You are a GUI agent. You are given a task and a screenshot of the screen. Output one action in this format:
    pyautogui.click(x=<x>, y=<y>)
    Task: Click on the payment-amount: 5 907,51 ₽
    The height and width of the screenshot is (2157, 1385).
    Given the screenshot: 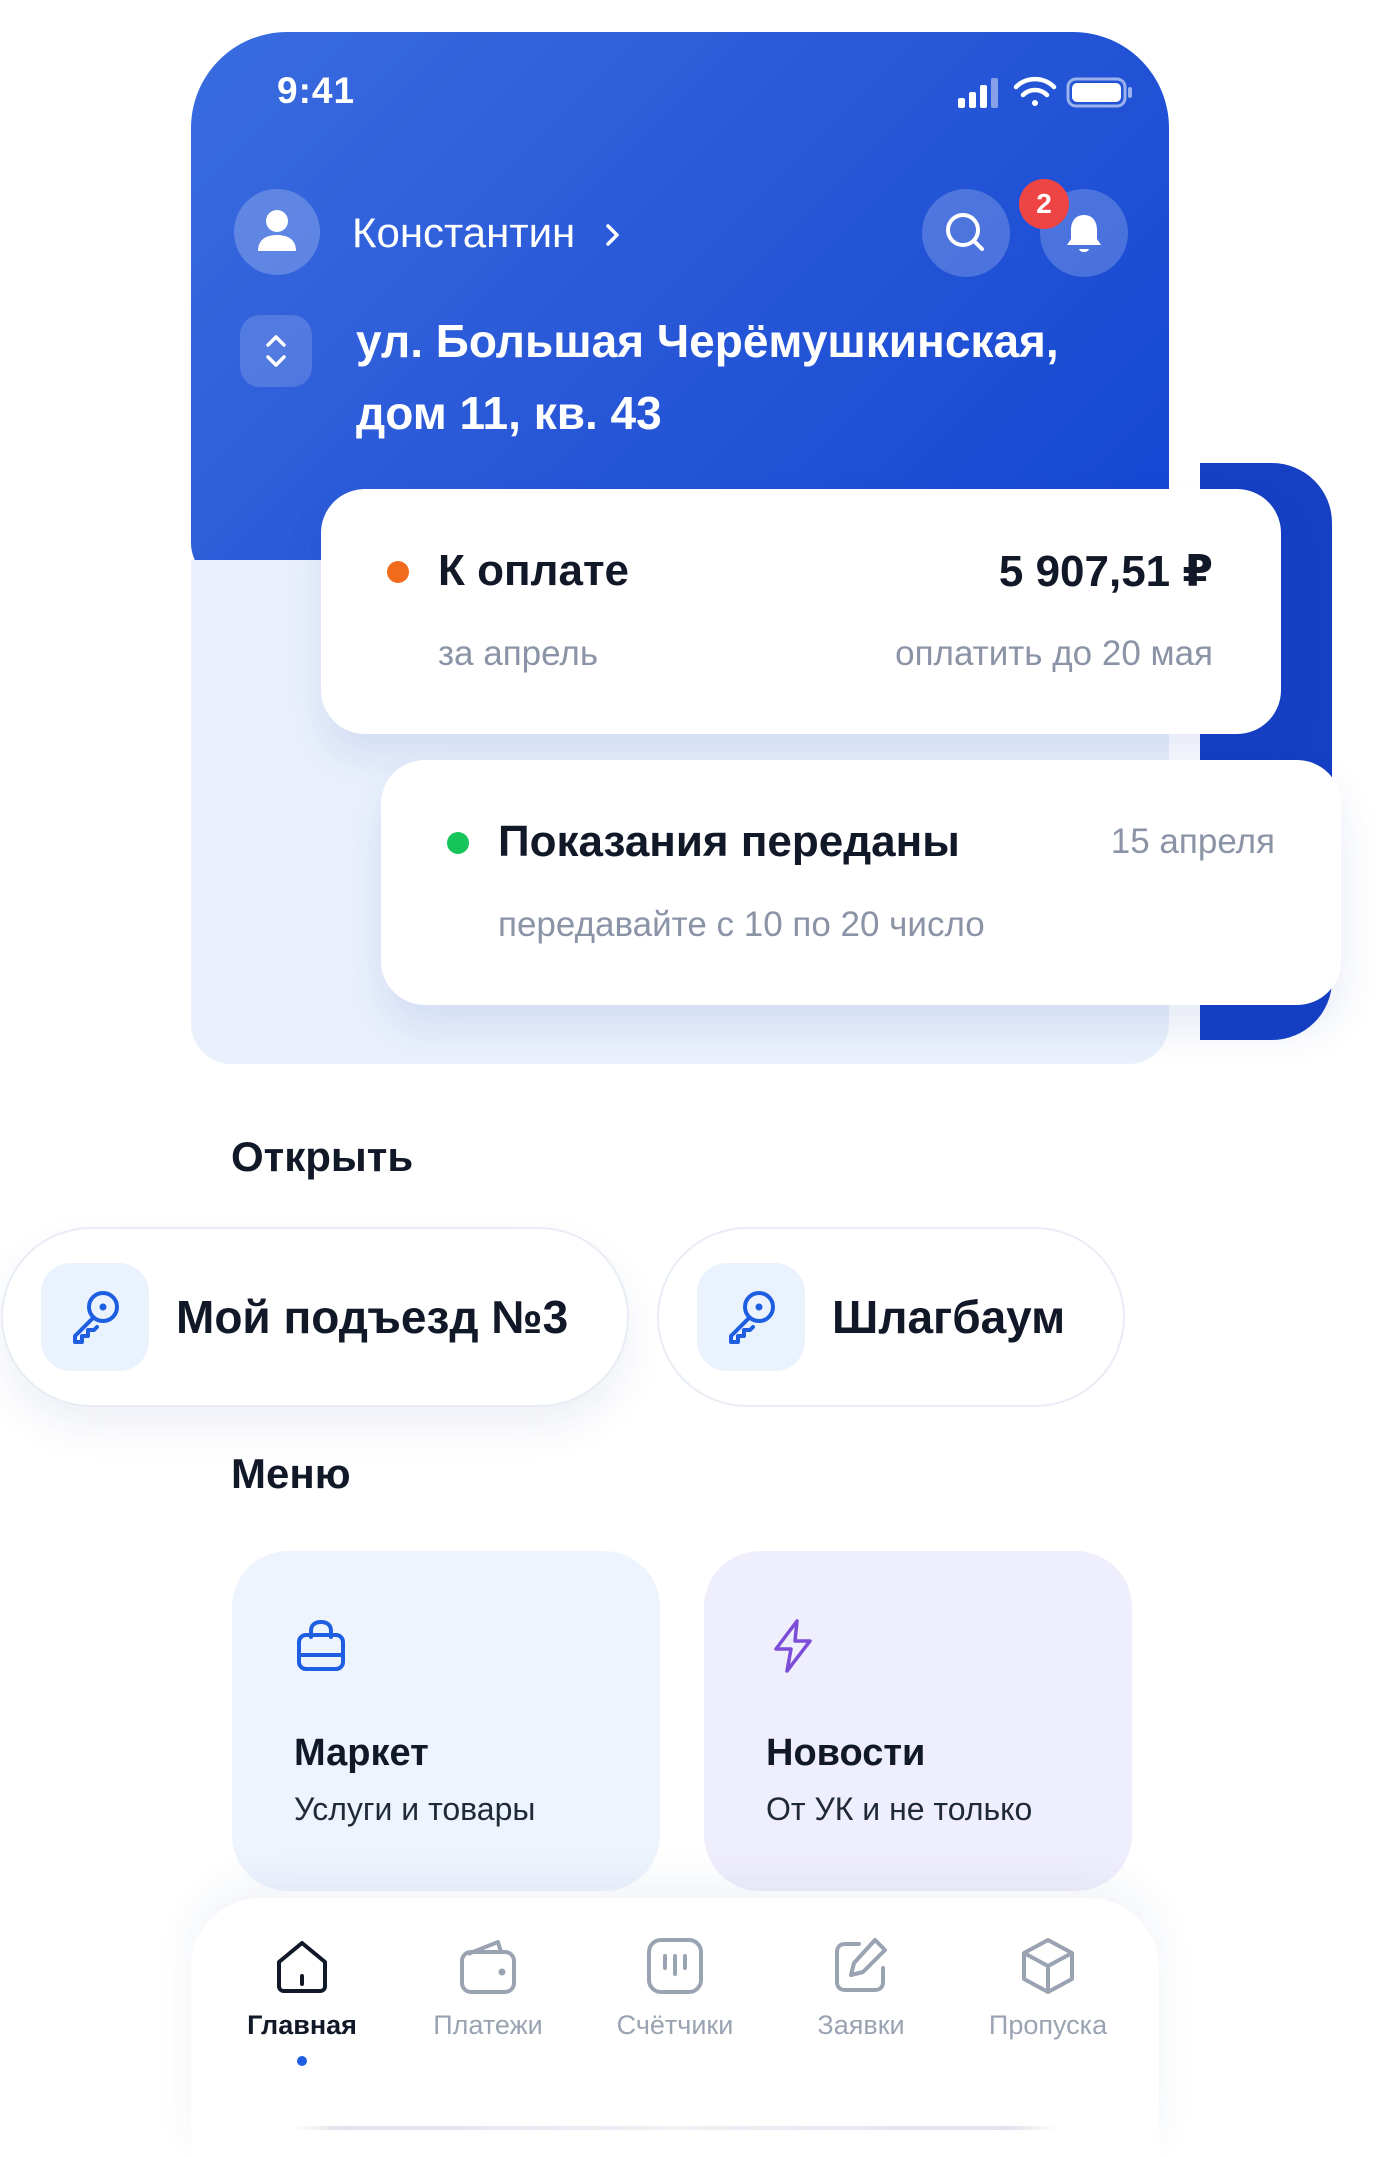 What is the action you would take?
    pyautogui.click(x=1105, y=571)
    